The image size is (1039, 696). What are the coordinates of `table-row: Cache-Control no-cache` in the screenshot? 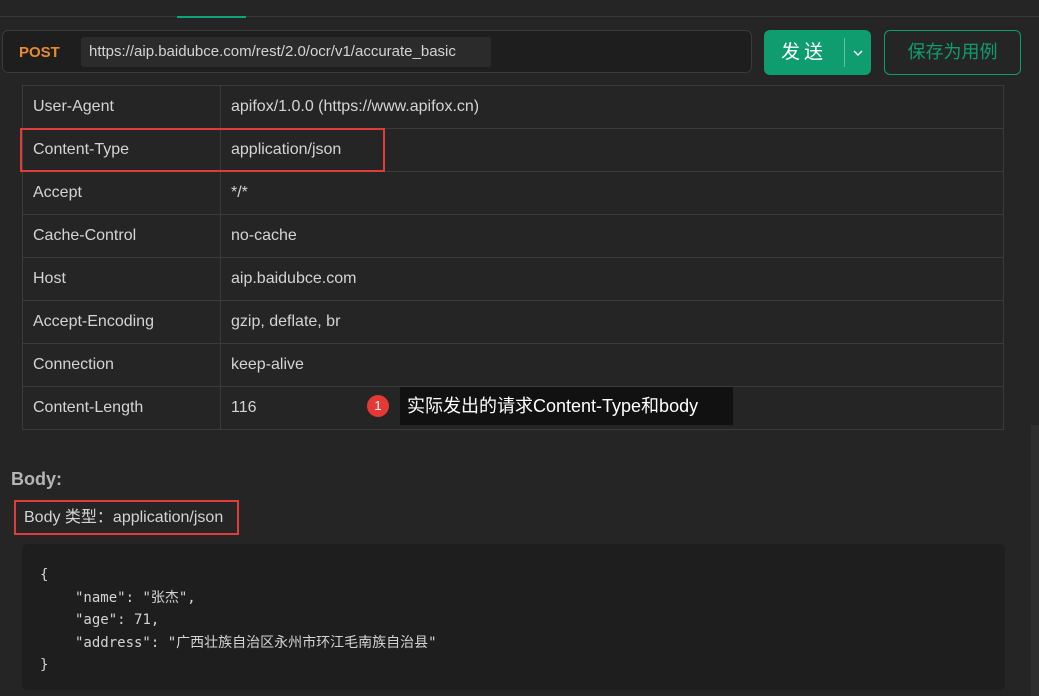 It's located at (513, 236).